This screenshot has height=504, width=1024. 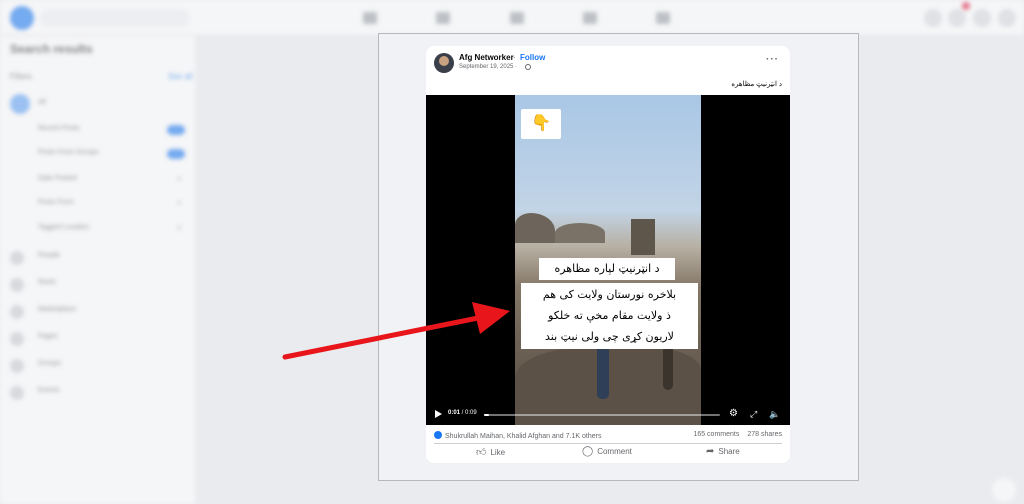 I want to click on sidebar-item-events: Events, so click(x=97, y=392).